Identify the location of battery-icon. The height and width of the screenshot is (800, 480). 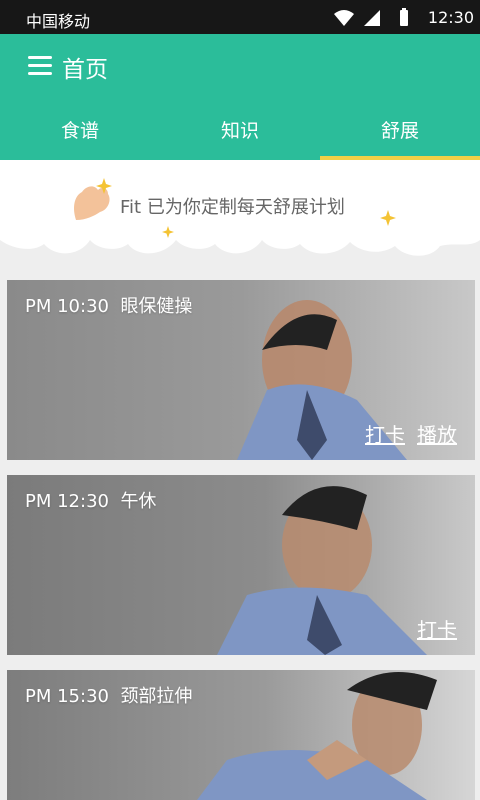
(404, 17).